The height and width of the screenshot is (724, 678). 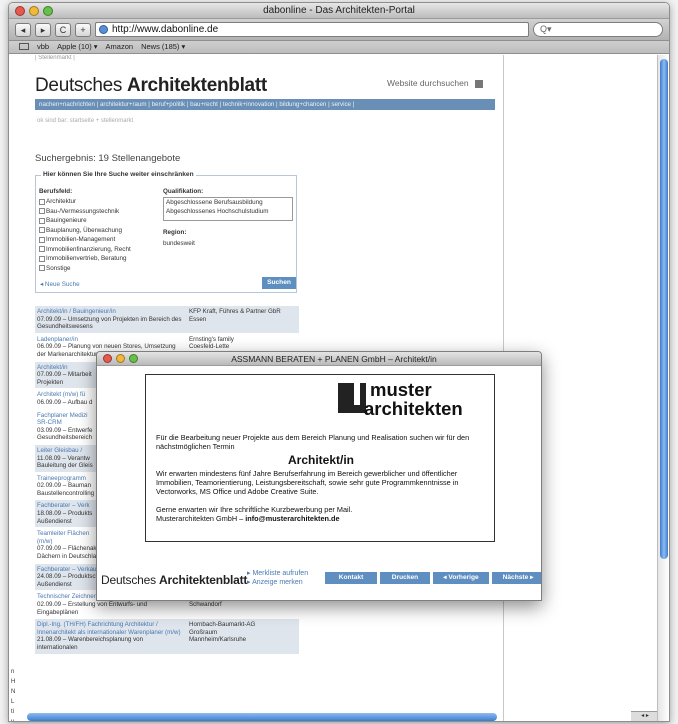 What do you see at coordinates (165, 29) in the screenshot?
I see `address-text: http://www.dabonline.de` at bounding box center [165, 29].